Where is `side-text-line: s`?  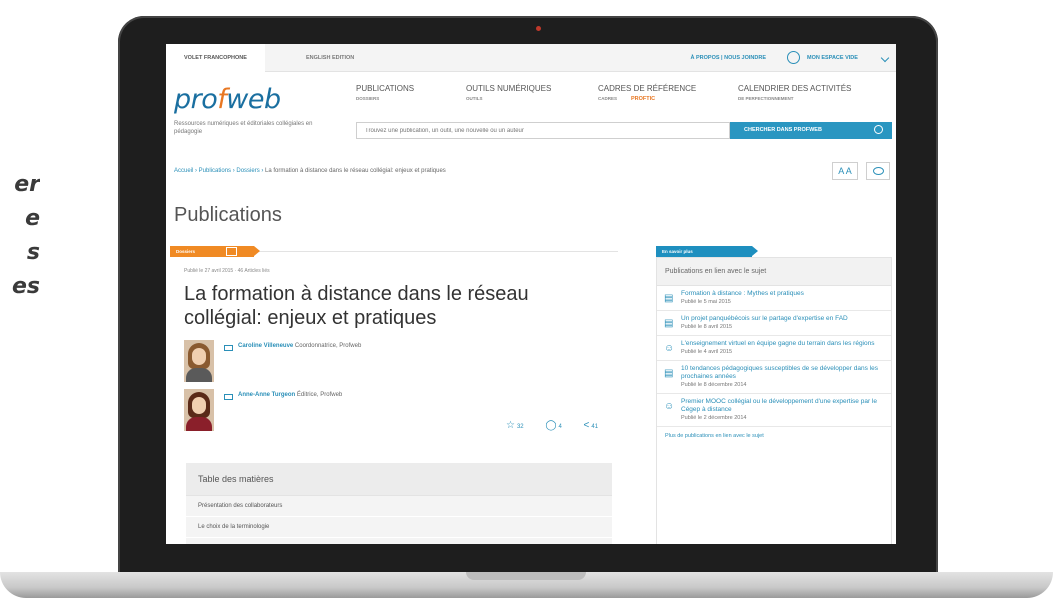 side-text-line: s is located at coordinates (33, 252).